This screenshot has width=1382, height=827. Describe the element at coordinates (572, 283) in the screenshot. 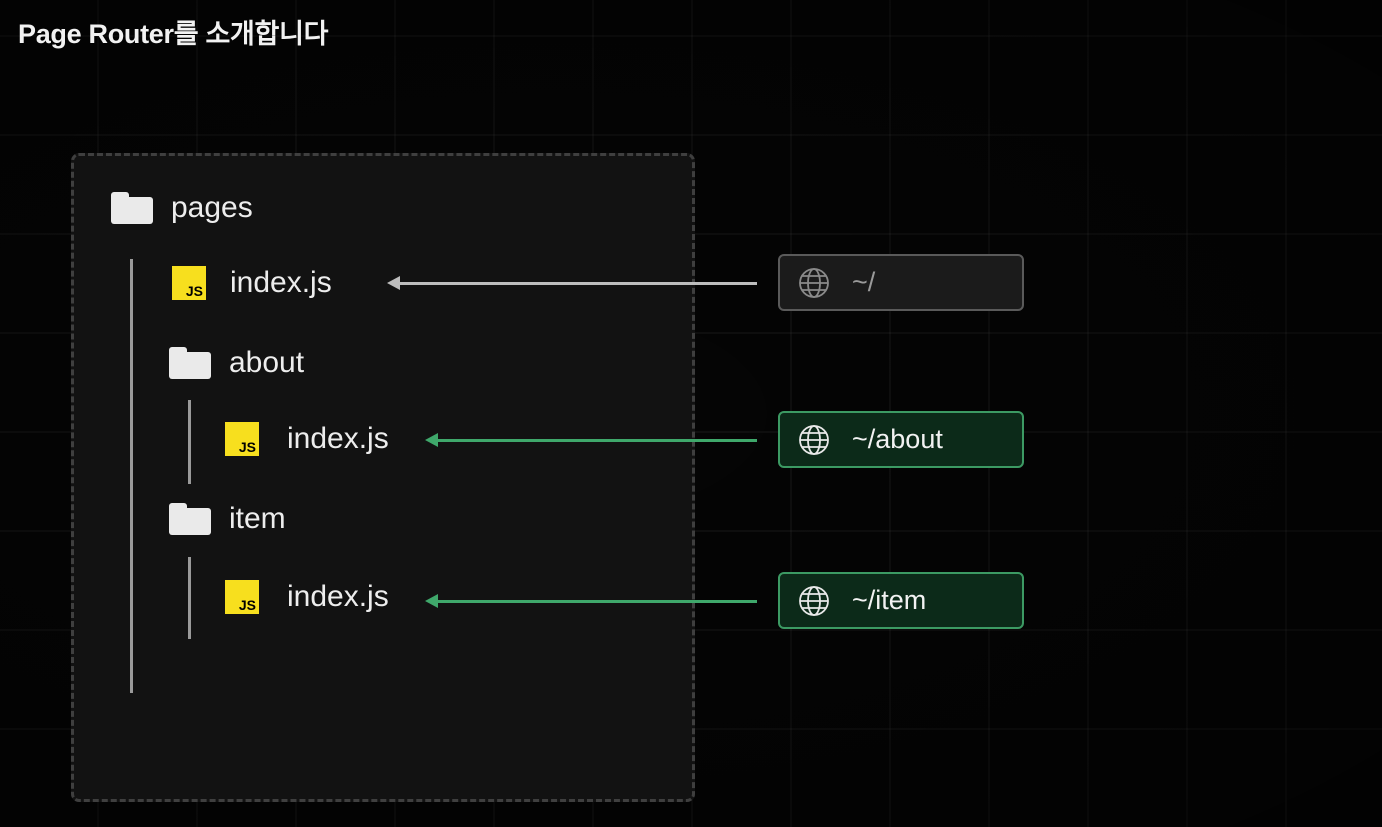

I see `route-arrow-root` at that location.